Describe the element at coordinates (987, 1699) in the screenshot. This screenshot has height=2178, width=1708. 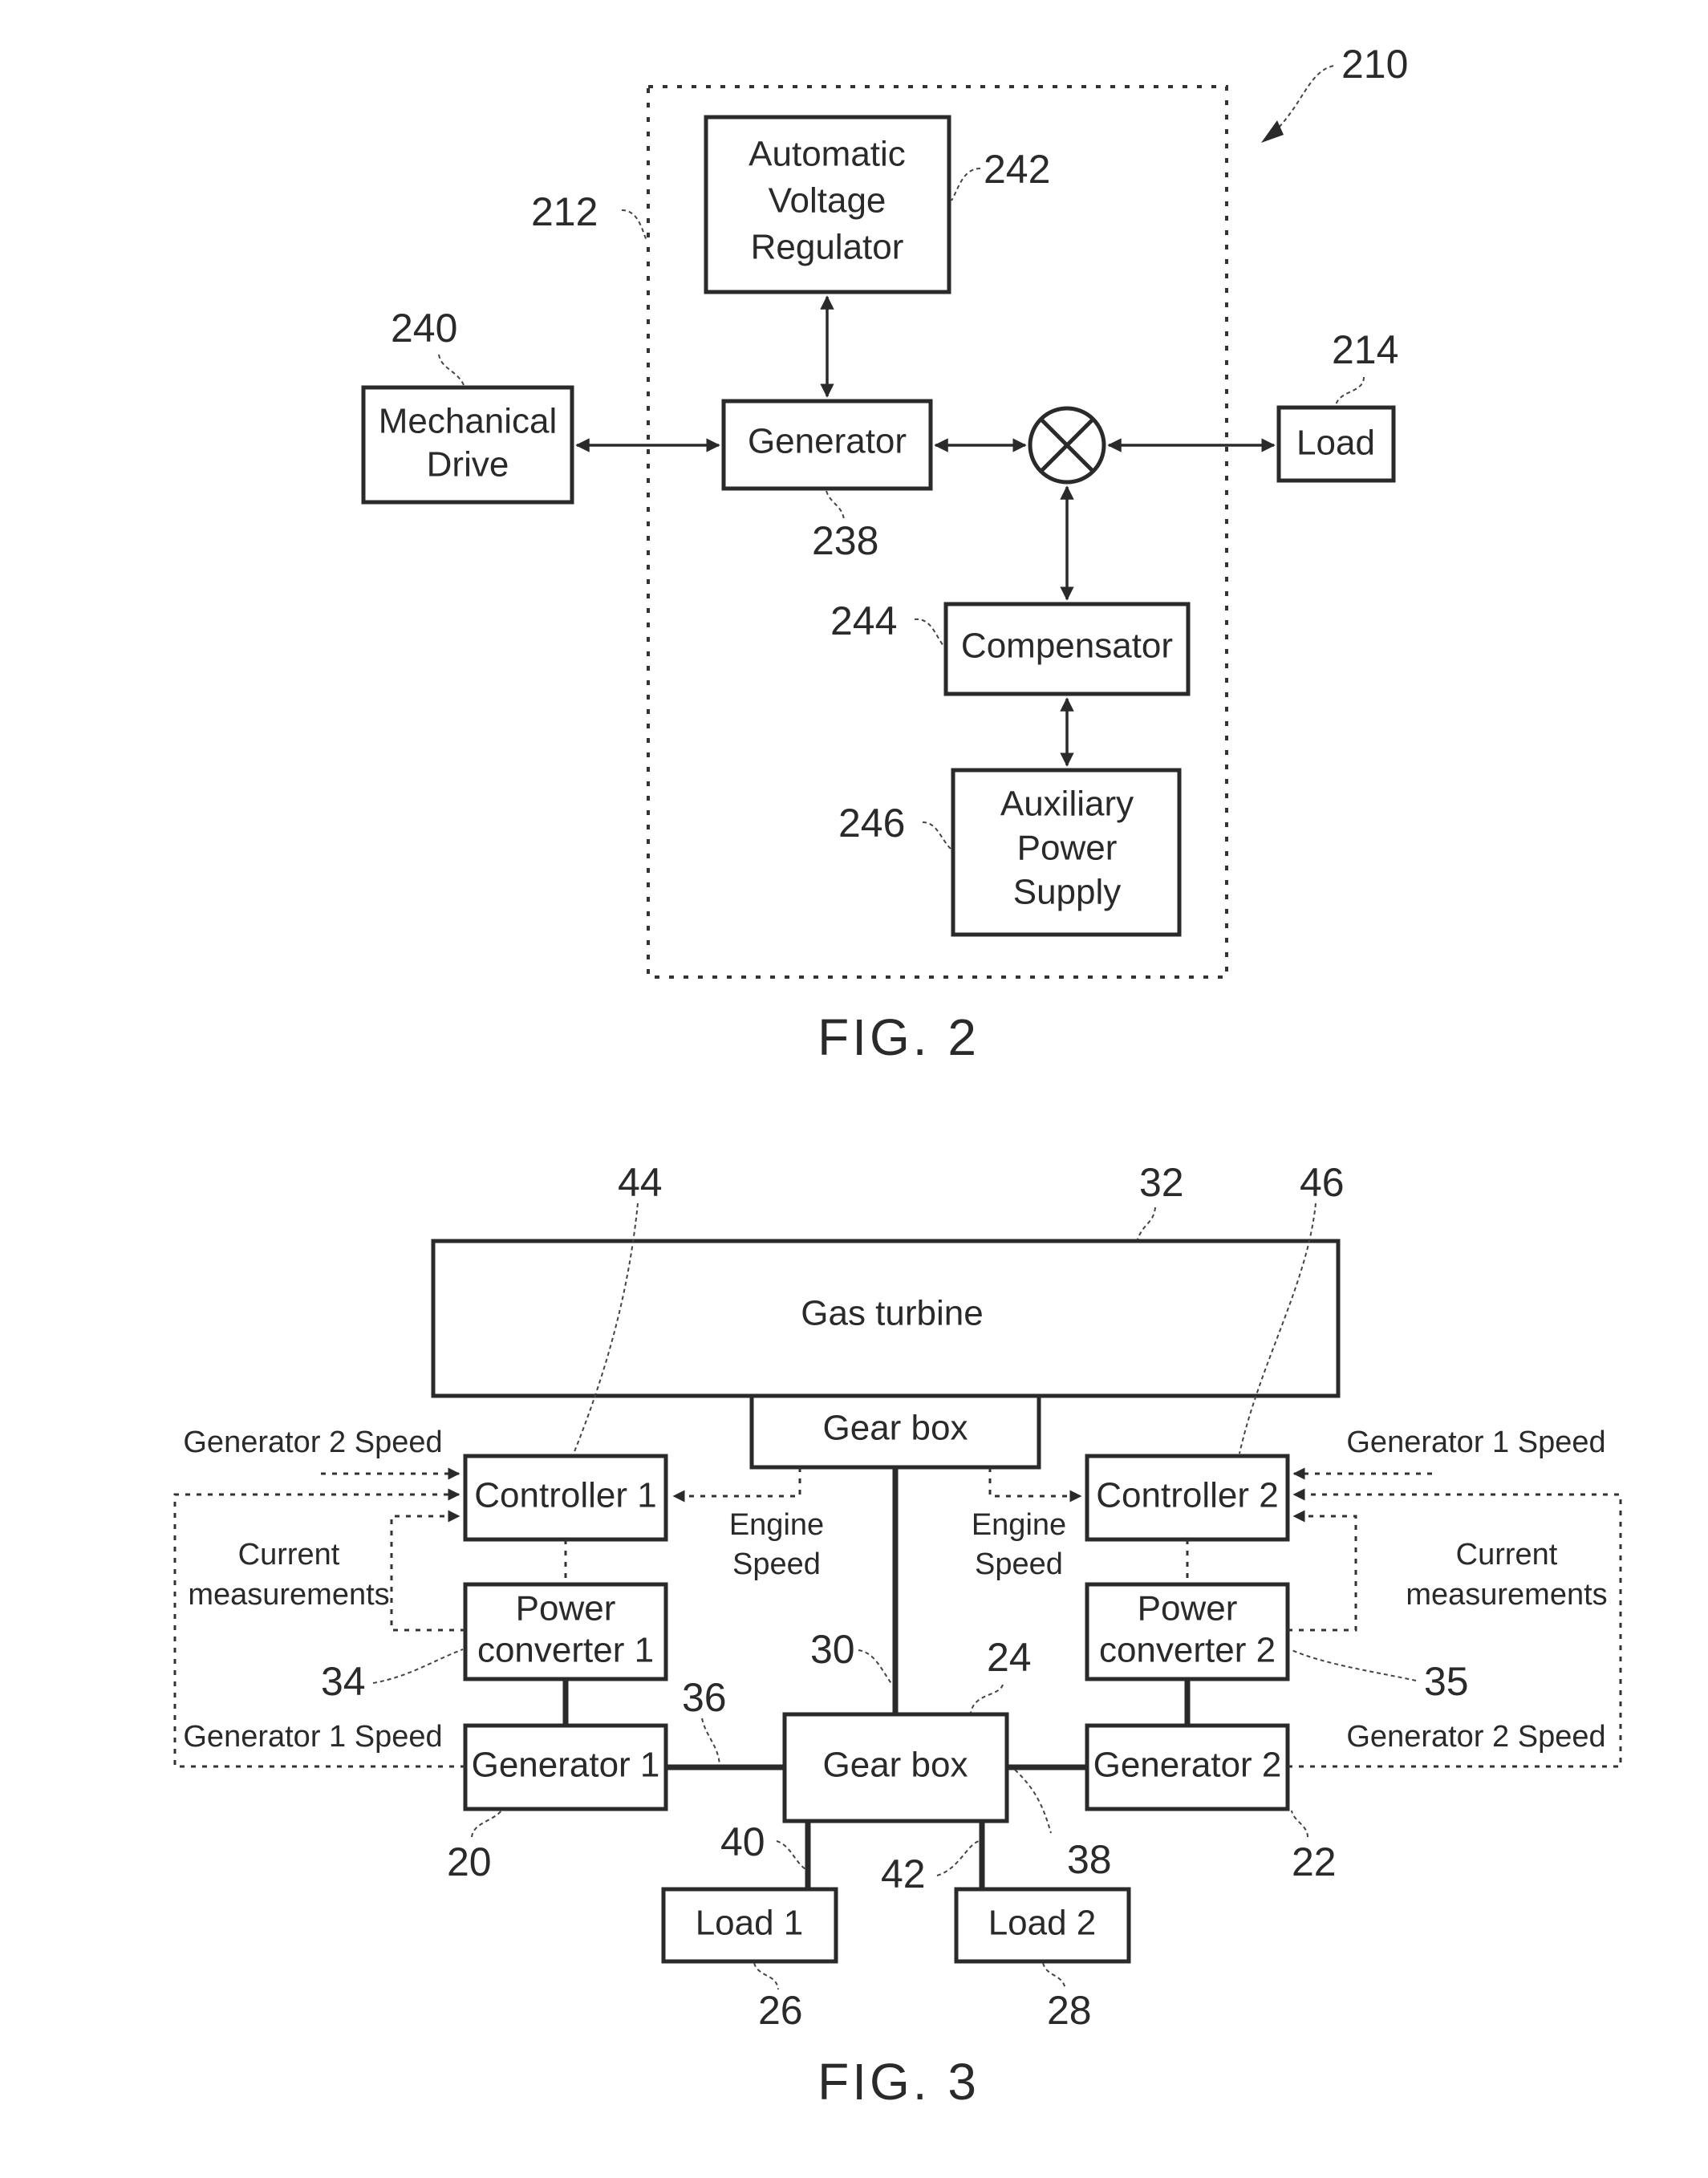
I see `ref-24-leader` at that location.